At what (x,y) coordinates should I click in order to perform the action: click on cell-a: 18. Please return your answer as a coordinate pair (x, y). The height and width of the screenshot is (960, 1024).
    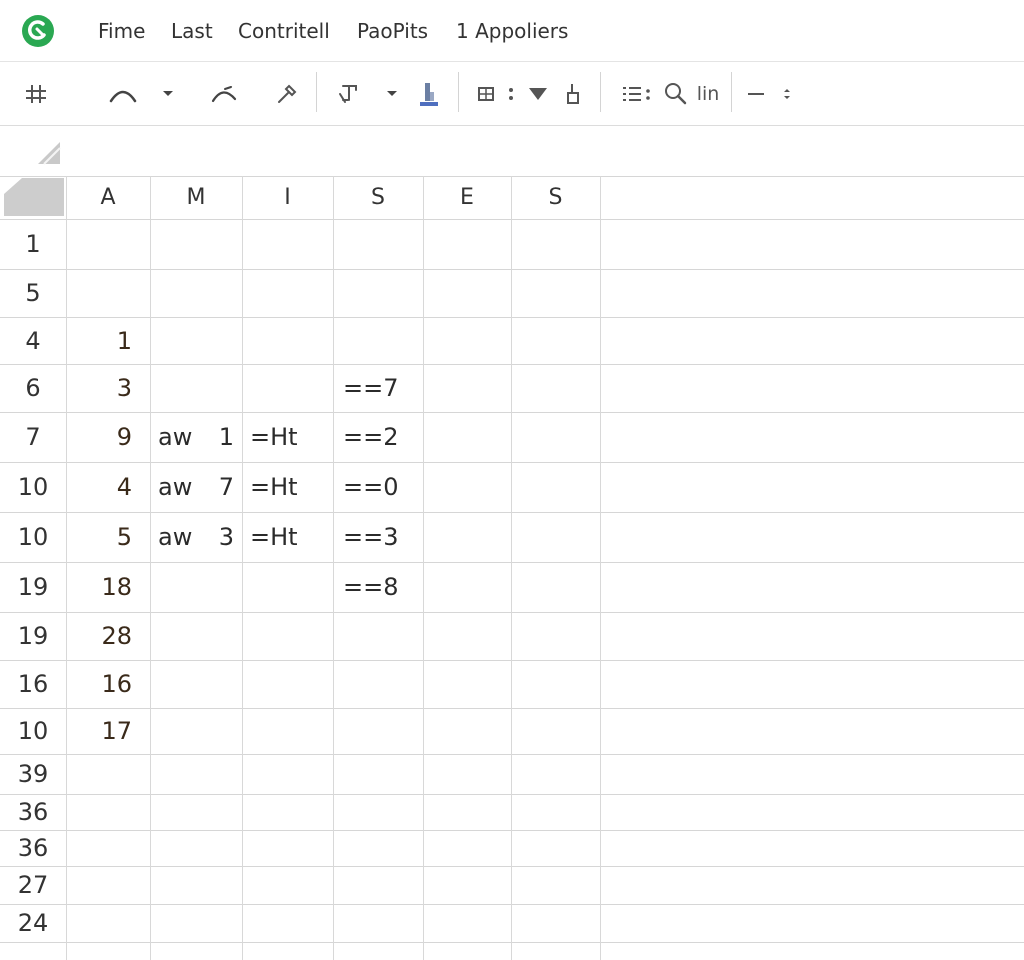
    Looking at the image, I should click on (108, 587).